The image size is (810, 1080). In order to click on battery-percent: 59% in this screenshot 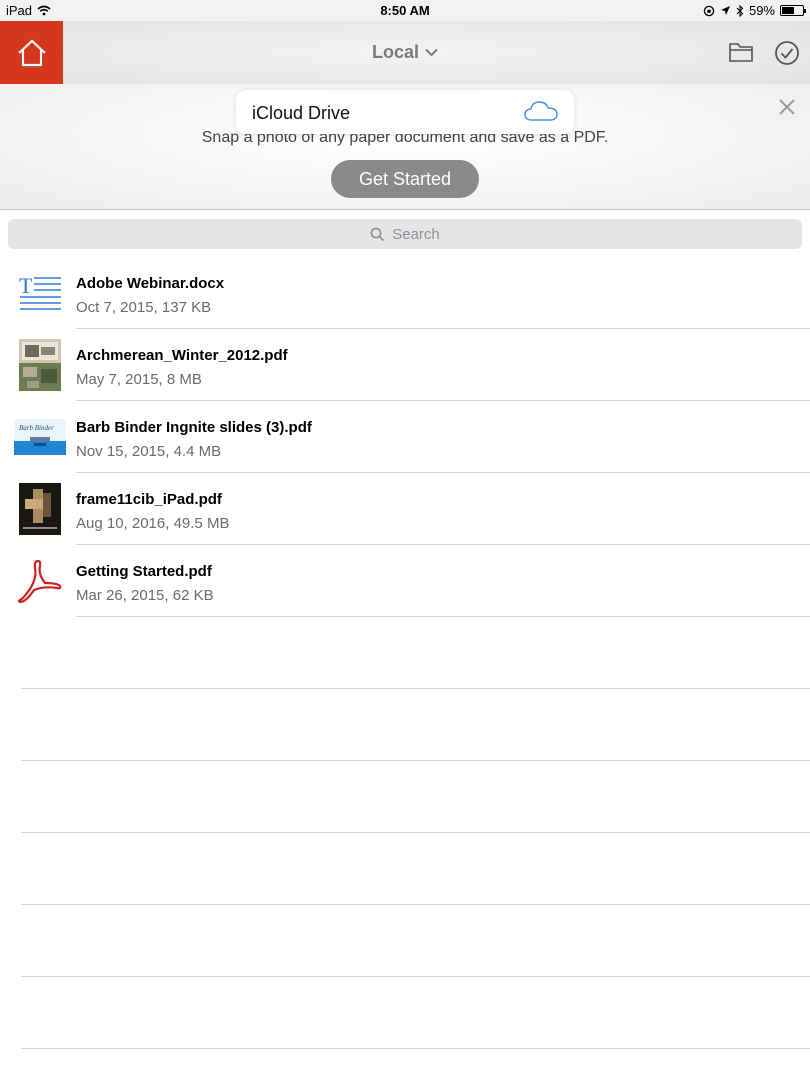, I will do `click(761, 10)`.